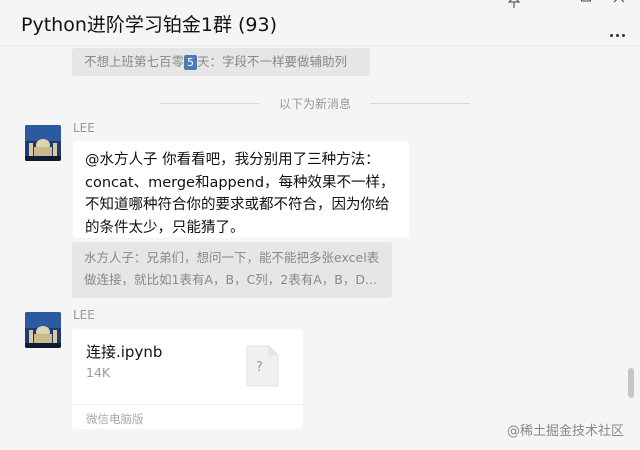 The width and height of the screenshot is (640, 450). I want to click on divider-text: 以下为新消息, so click(314, 104).